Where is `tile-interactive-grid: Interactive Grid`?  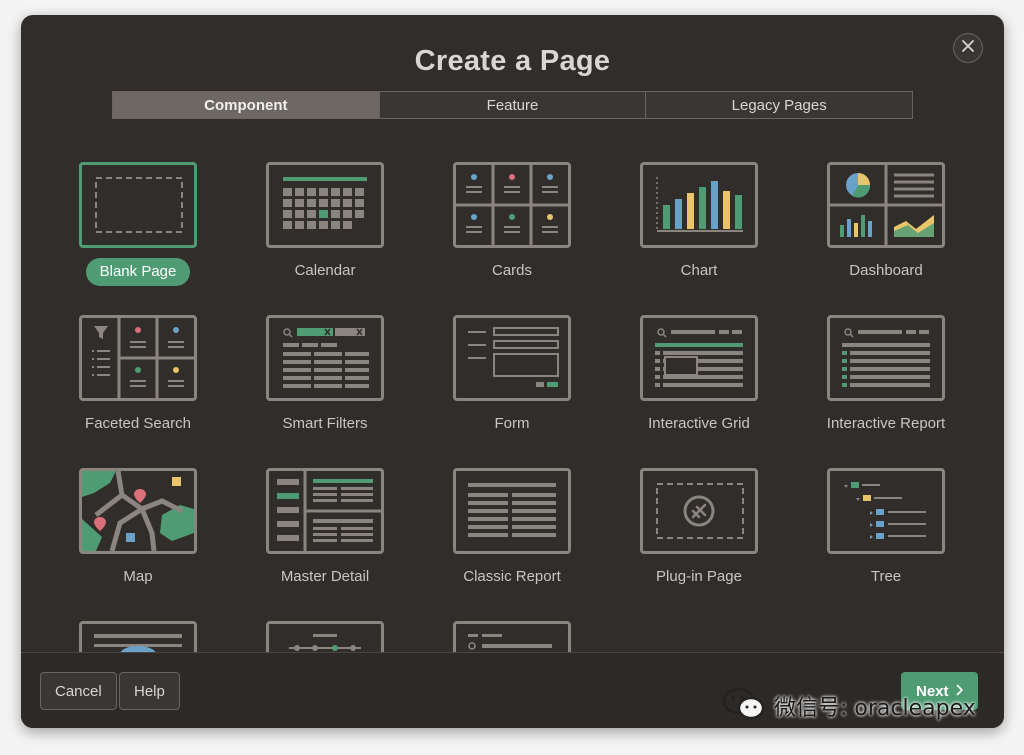
tile-interactive-grid: Interactive Grid is located at coordinates (699, 375).